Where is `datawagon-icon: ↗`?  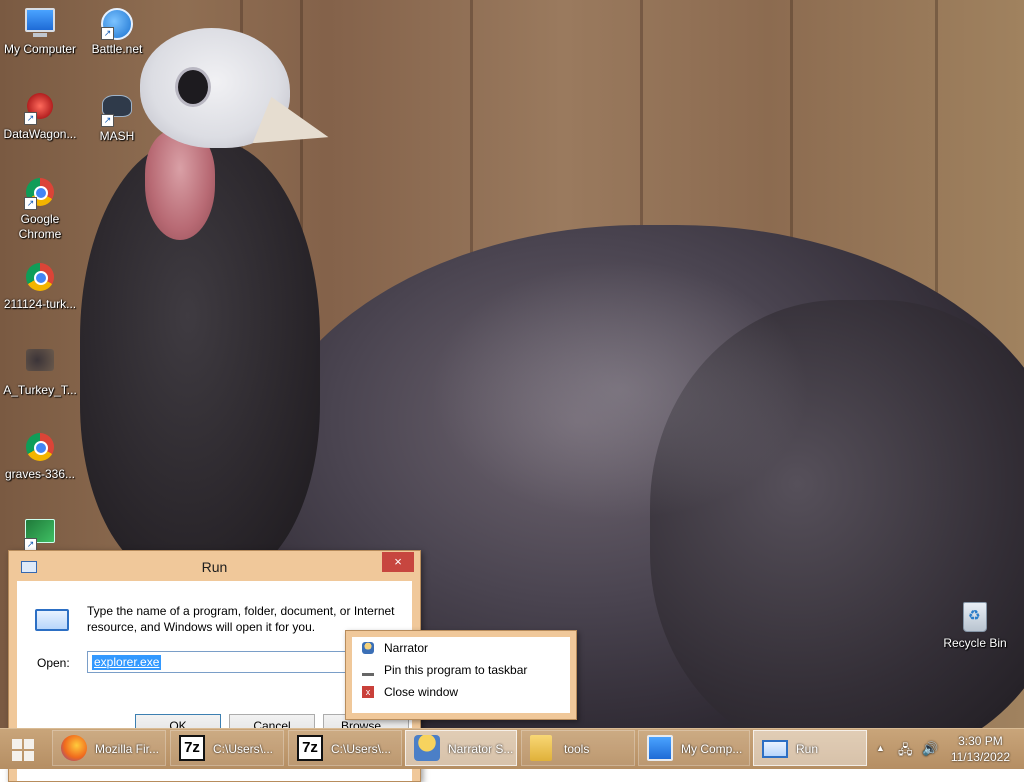 datawagon-icon: ↗ is located at coordinates (40, 109).